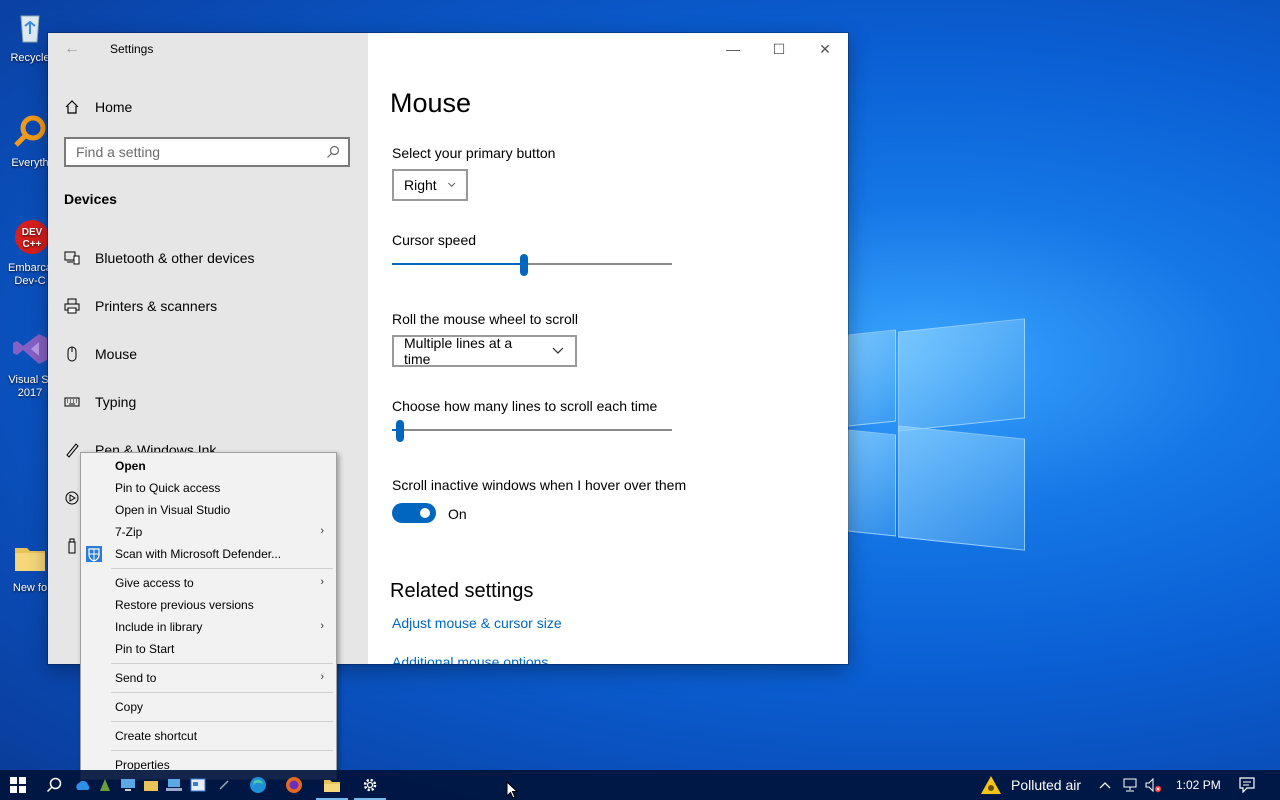  I want to click on menu-item-open-visual-studio: Open in Visual Studio, so click(207, 510).